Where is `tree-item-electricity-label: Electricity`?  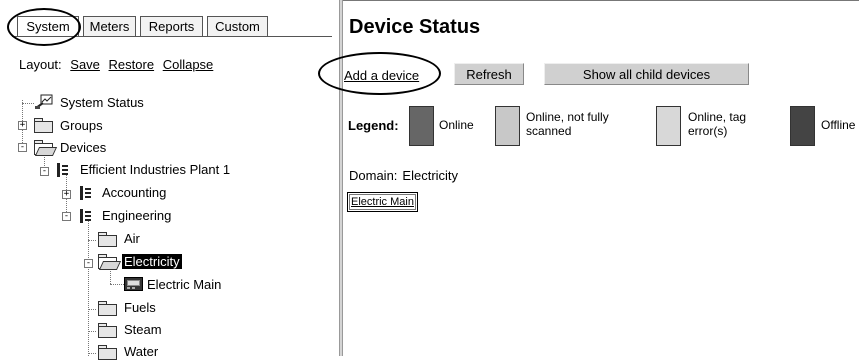
tree-item-electricity-label: Electricity is located at coordinates (152, 261).